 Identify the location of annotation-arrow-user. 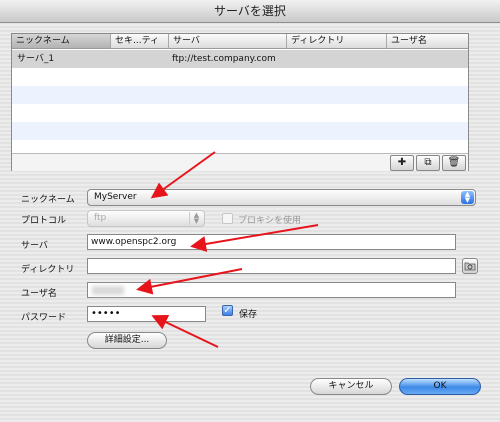
(189, 281).